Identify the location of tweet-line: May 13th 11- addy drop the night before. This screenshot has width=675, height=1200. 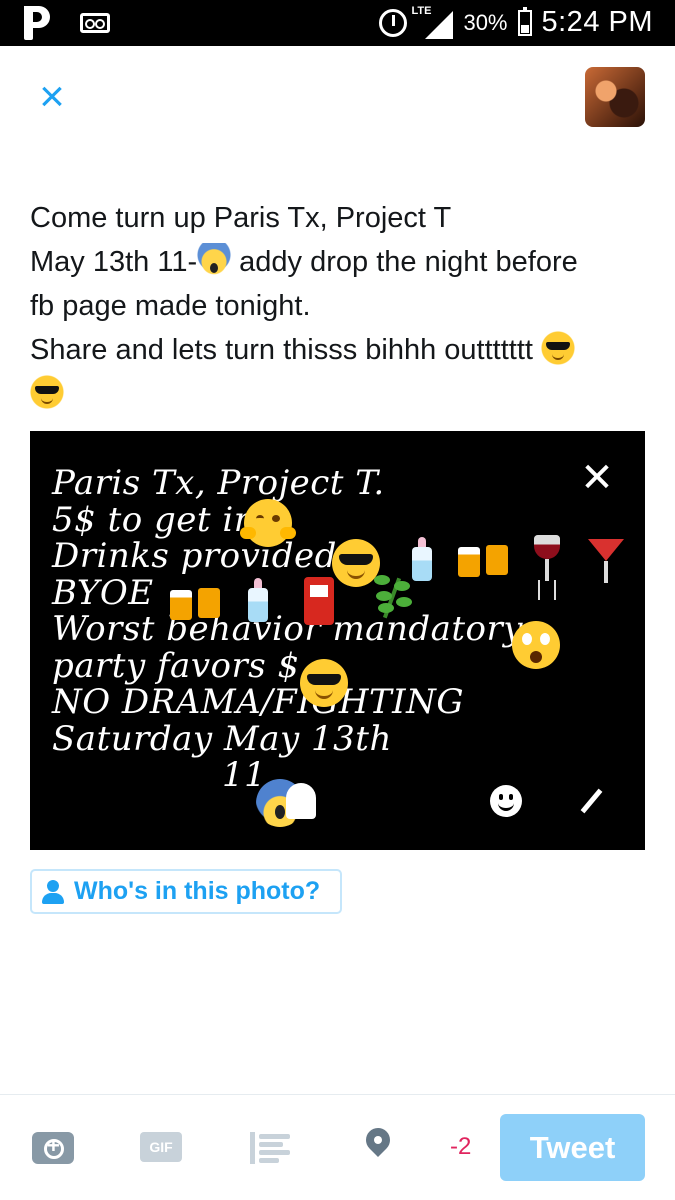
(335, 262).